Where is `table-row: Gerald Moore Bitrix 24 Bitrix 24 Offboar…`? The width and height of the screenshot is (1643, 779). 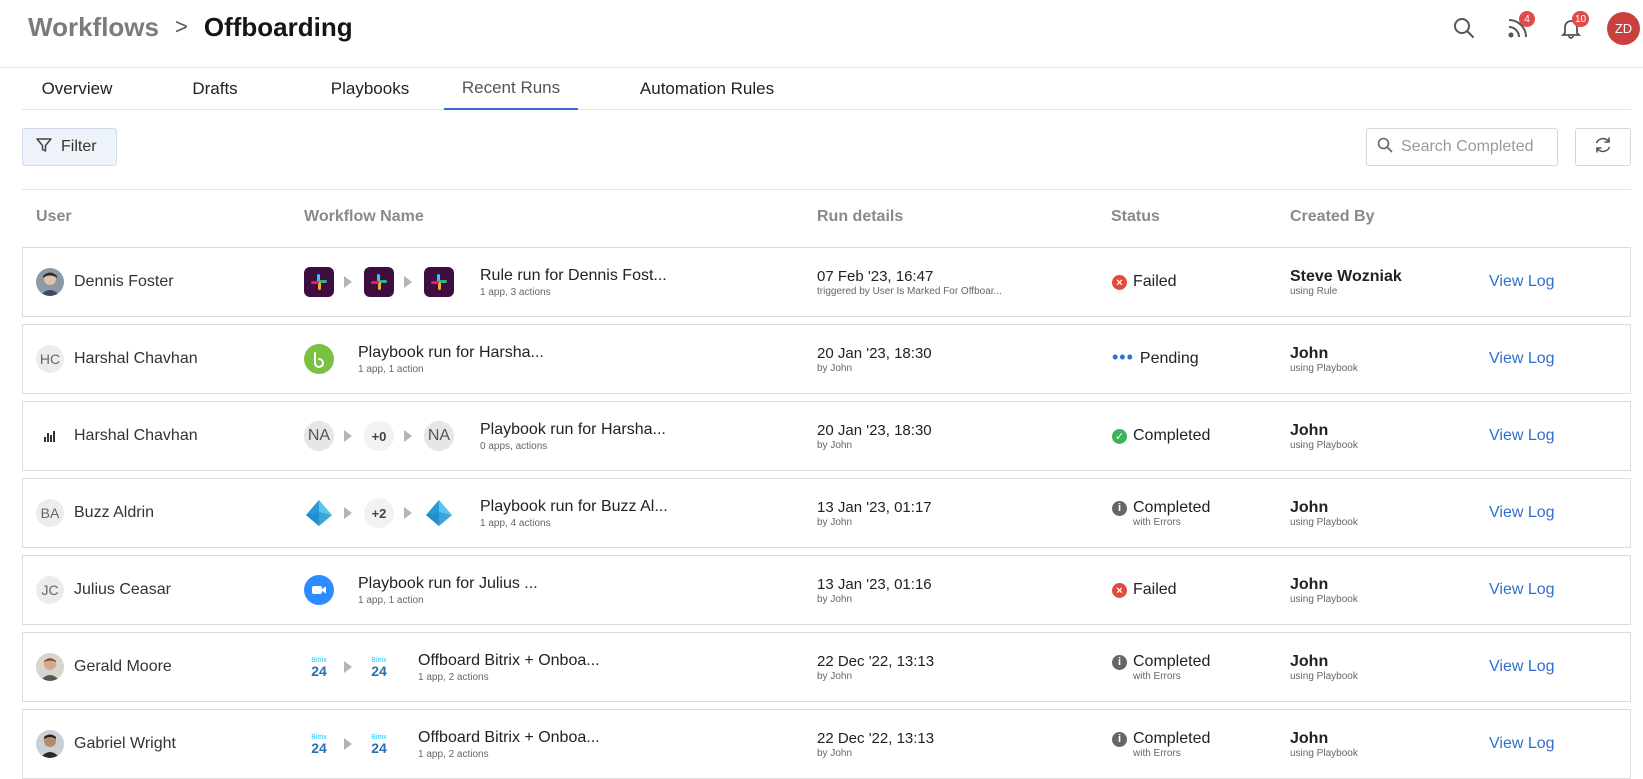 table-row: Gerald Moore Bitrix 24 Bitrix 24 Offboar… is located at coordinates (826, 667).